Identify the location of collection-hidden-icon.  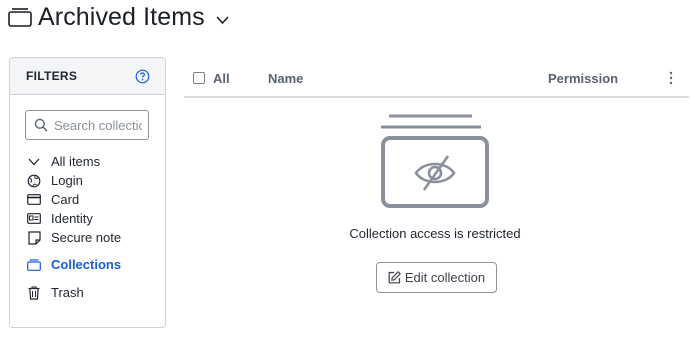
(435, 161).